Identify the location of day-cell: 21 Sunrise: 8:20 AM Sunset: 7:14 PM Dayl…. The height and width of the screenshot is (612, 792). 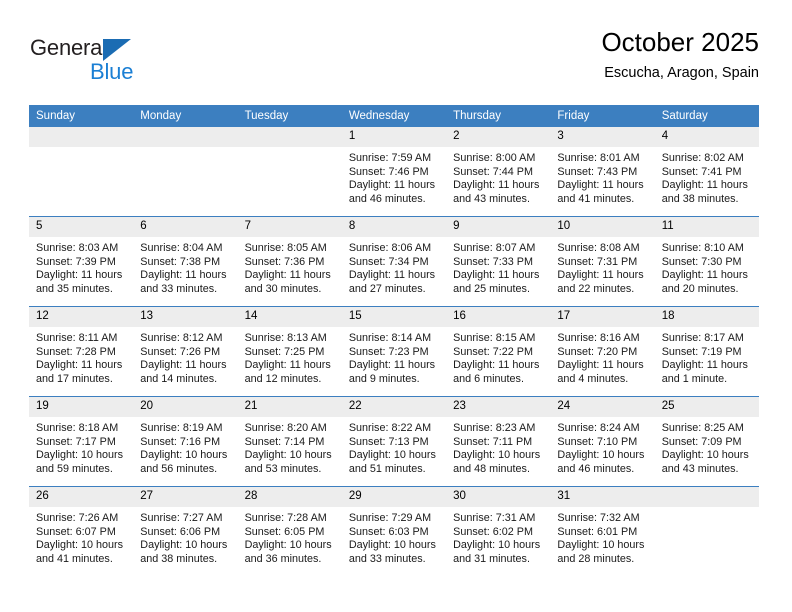
(289, 441).